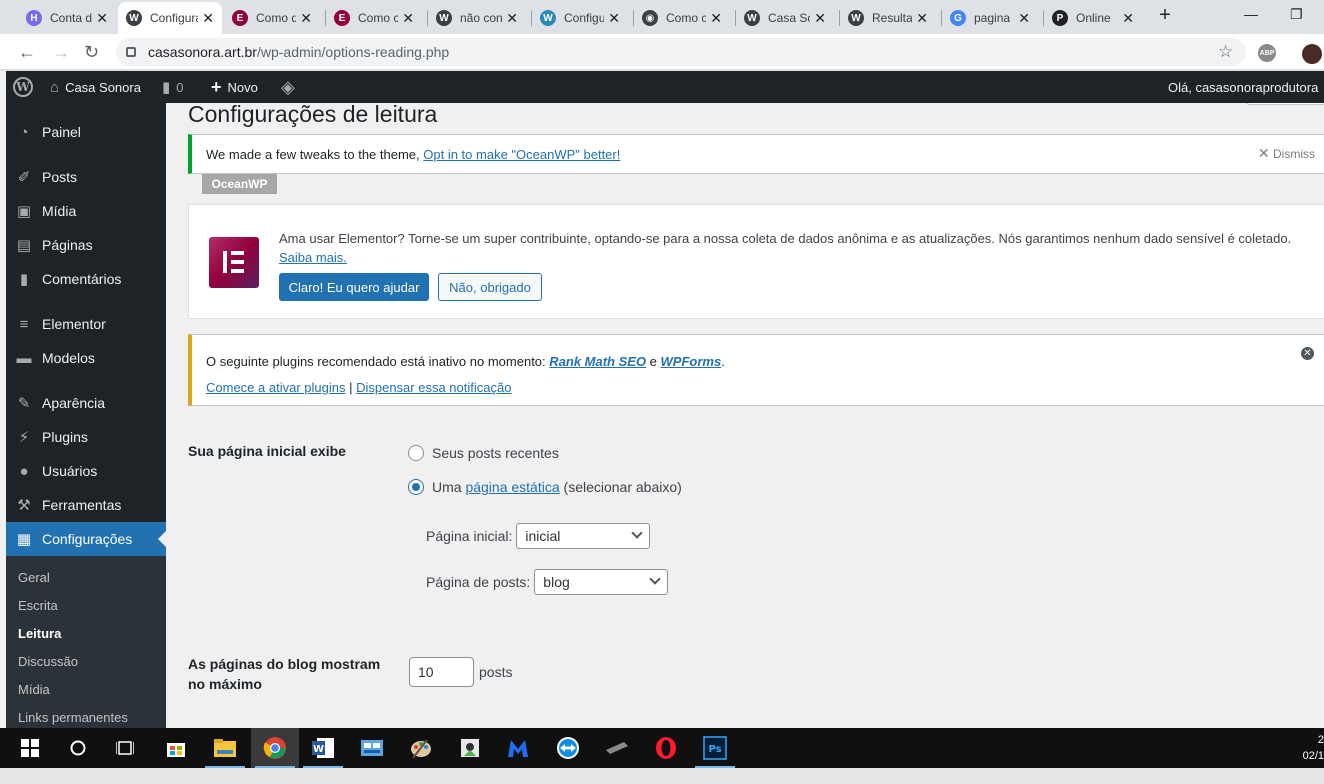  Describe the element at coordinates (284, 664) in the screenshot. I see `blog-max-label-line1: As páginas do blog mostram` at that location.